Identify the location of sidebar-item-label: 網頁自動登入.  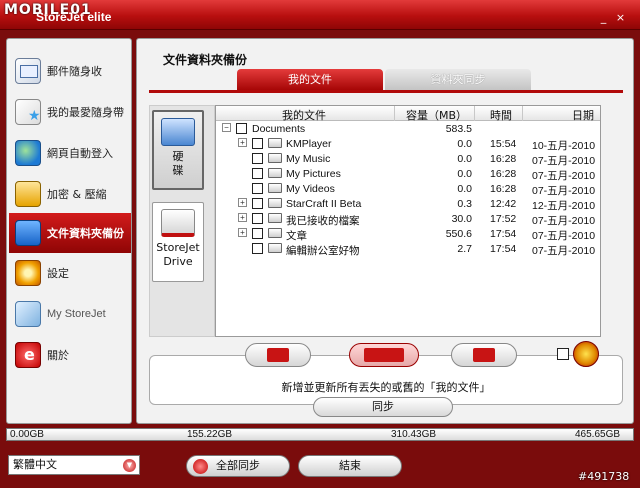
(80, 153).